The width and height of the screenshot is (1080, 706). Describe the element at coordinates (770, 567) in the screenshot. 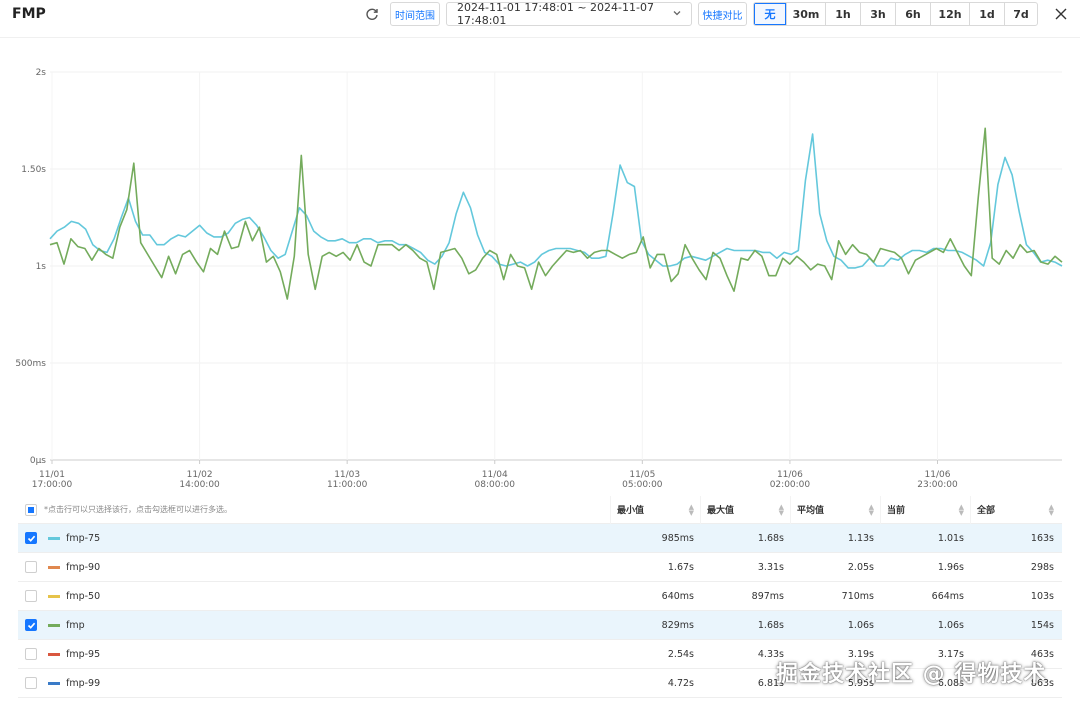

I see `cell-max: 3.31s` at that location.